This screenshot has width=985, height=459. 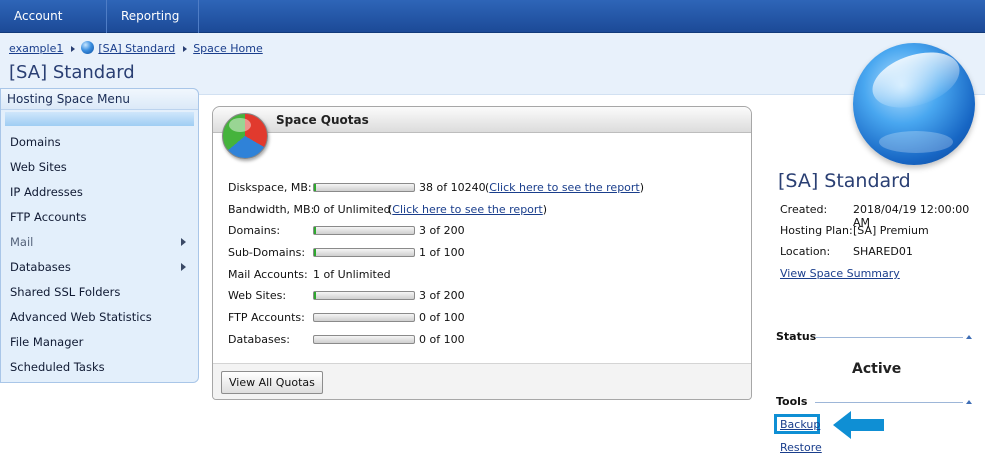 I want to click on diskspace-report-link-wrapper: (Click here to see the report), so click(x=565, y=187).